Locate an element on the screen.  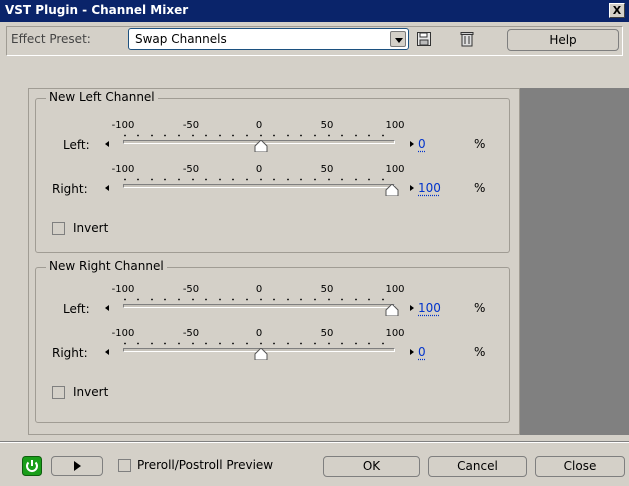
group-title: New Left Channel is located at coordinates (102, 97).